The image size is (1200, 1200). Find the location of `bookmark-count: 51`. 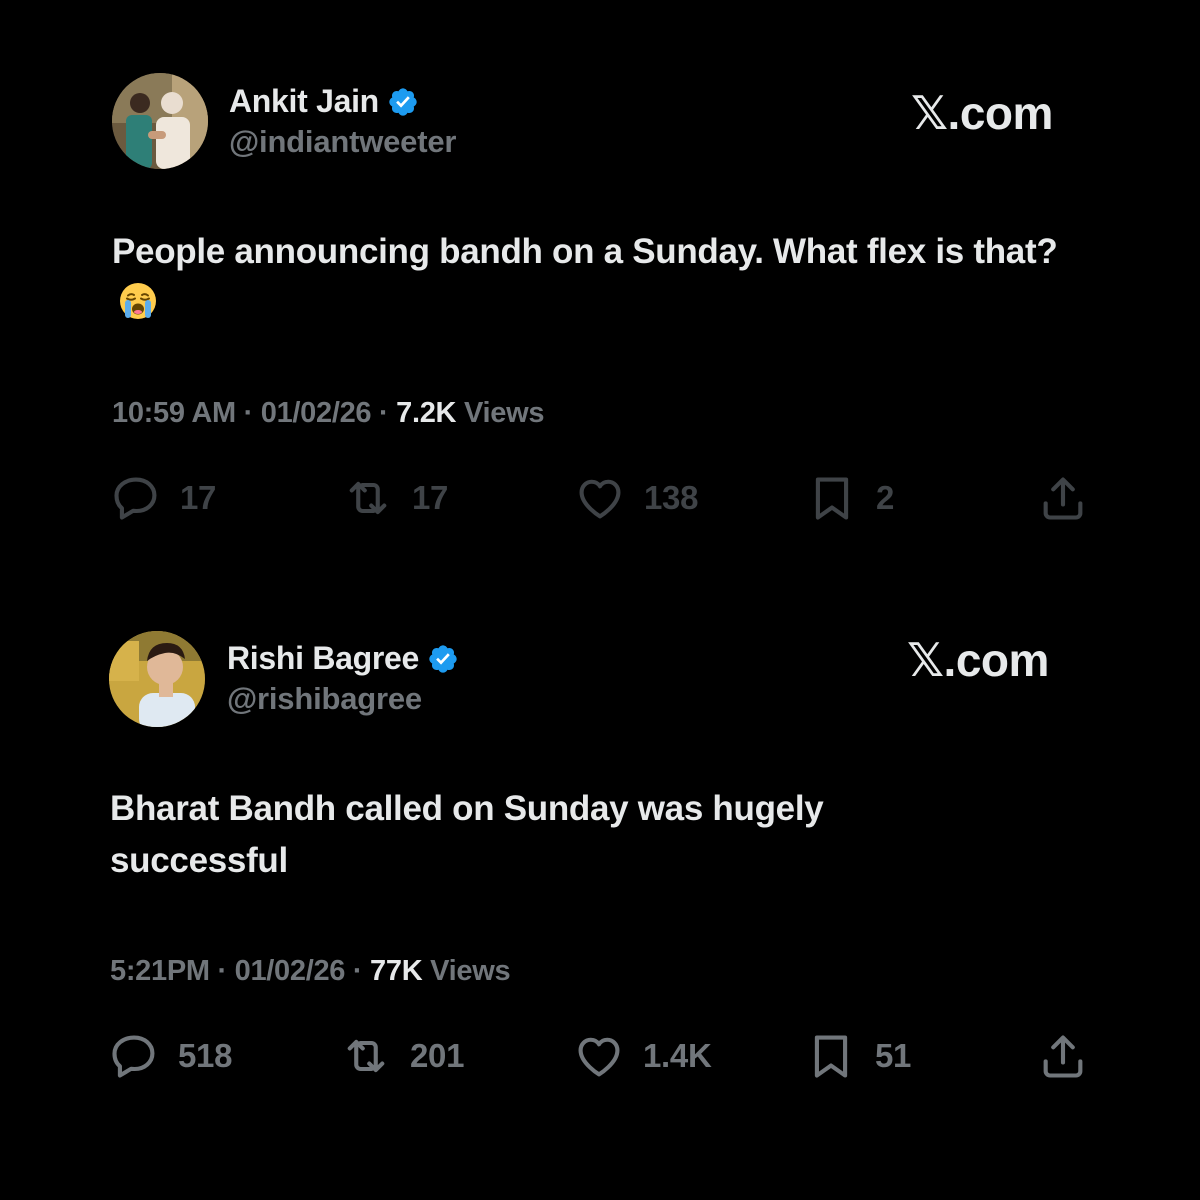

bookmark-count: 51 is located at coordinates (893, 1055).